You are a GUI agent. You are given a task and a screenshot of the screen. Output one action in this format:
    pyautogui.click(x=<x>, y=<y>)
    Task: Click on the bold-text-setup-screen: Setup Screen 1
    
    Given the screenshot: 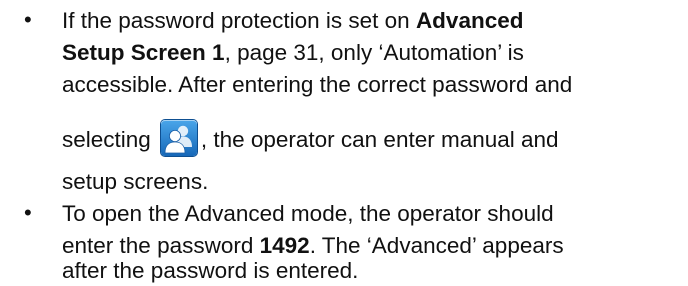 What is the action you would take?
    pyautogui.click(x=143, y=52)
    